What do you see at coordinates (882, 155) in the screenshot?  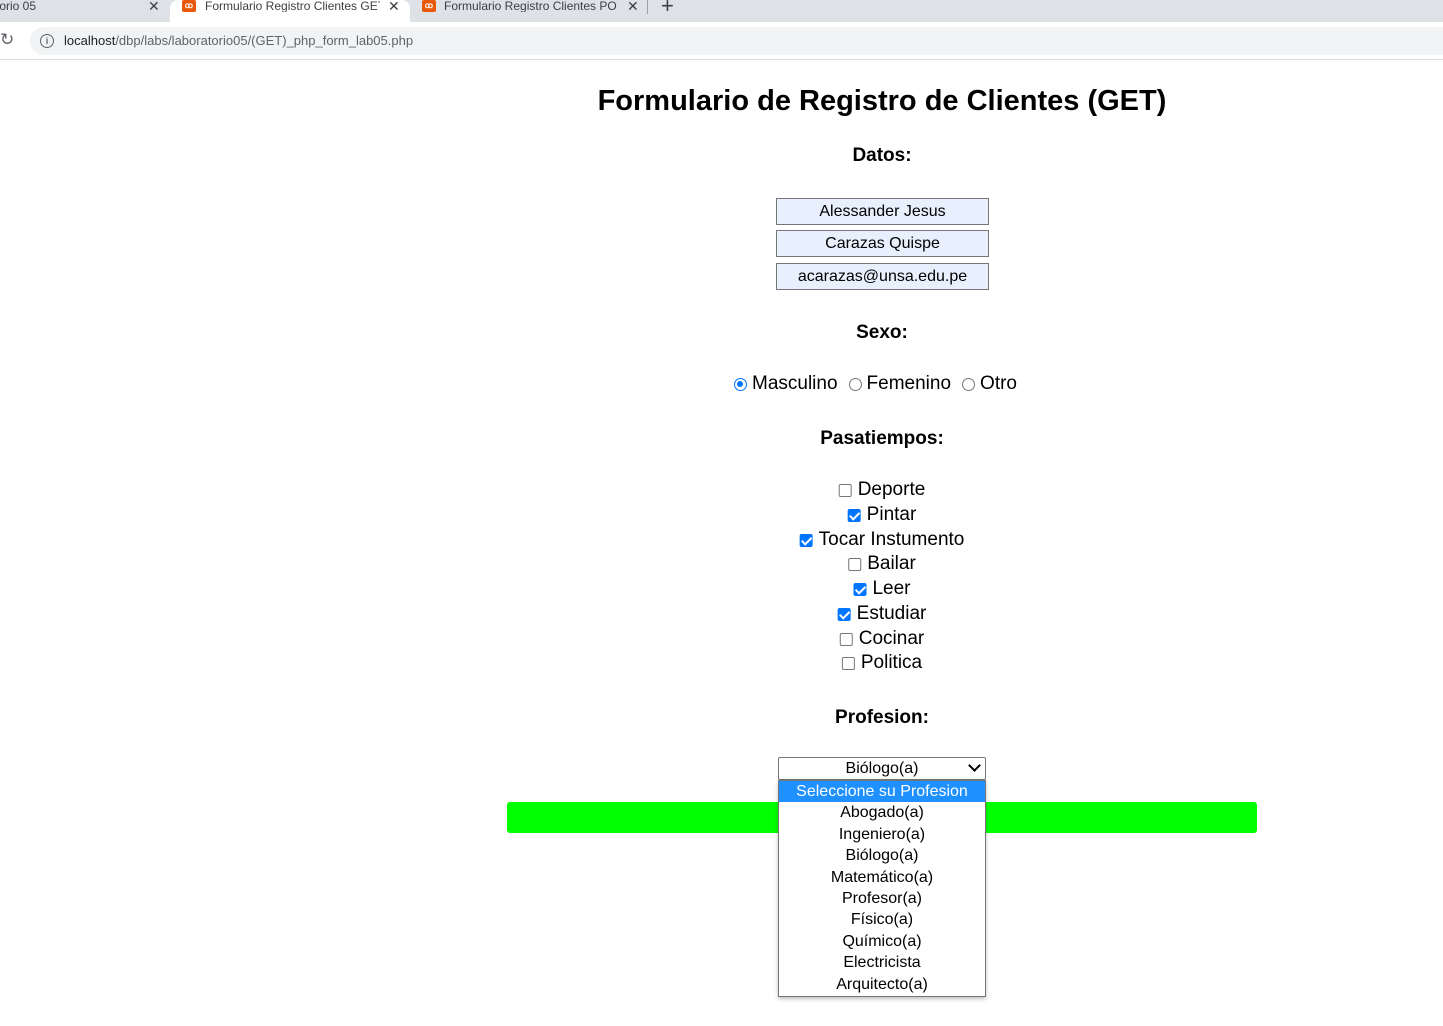 I see `datos-heading: Datos:` at bounding box center [882, 155].